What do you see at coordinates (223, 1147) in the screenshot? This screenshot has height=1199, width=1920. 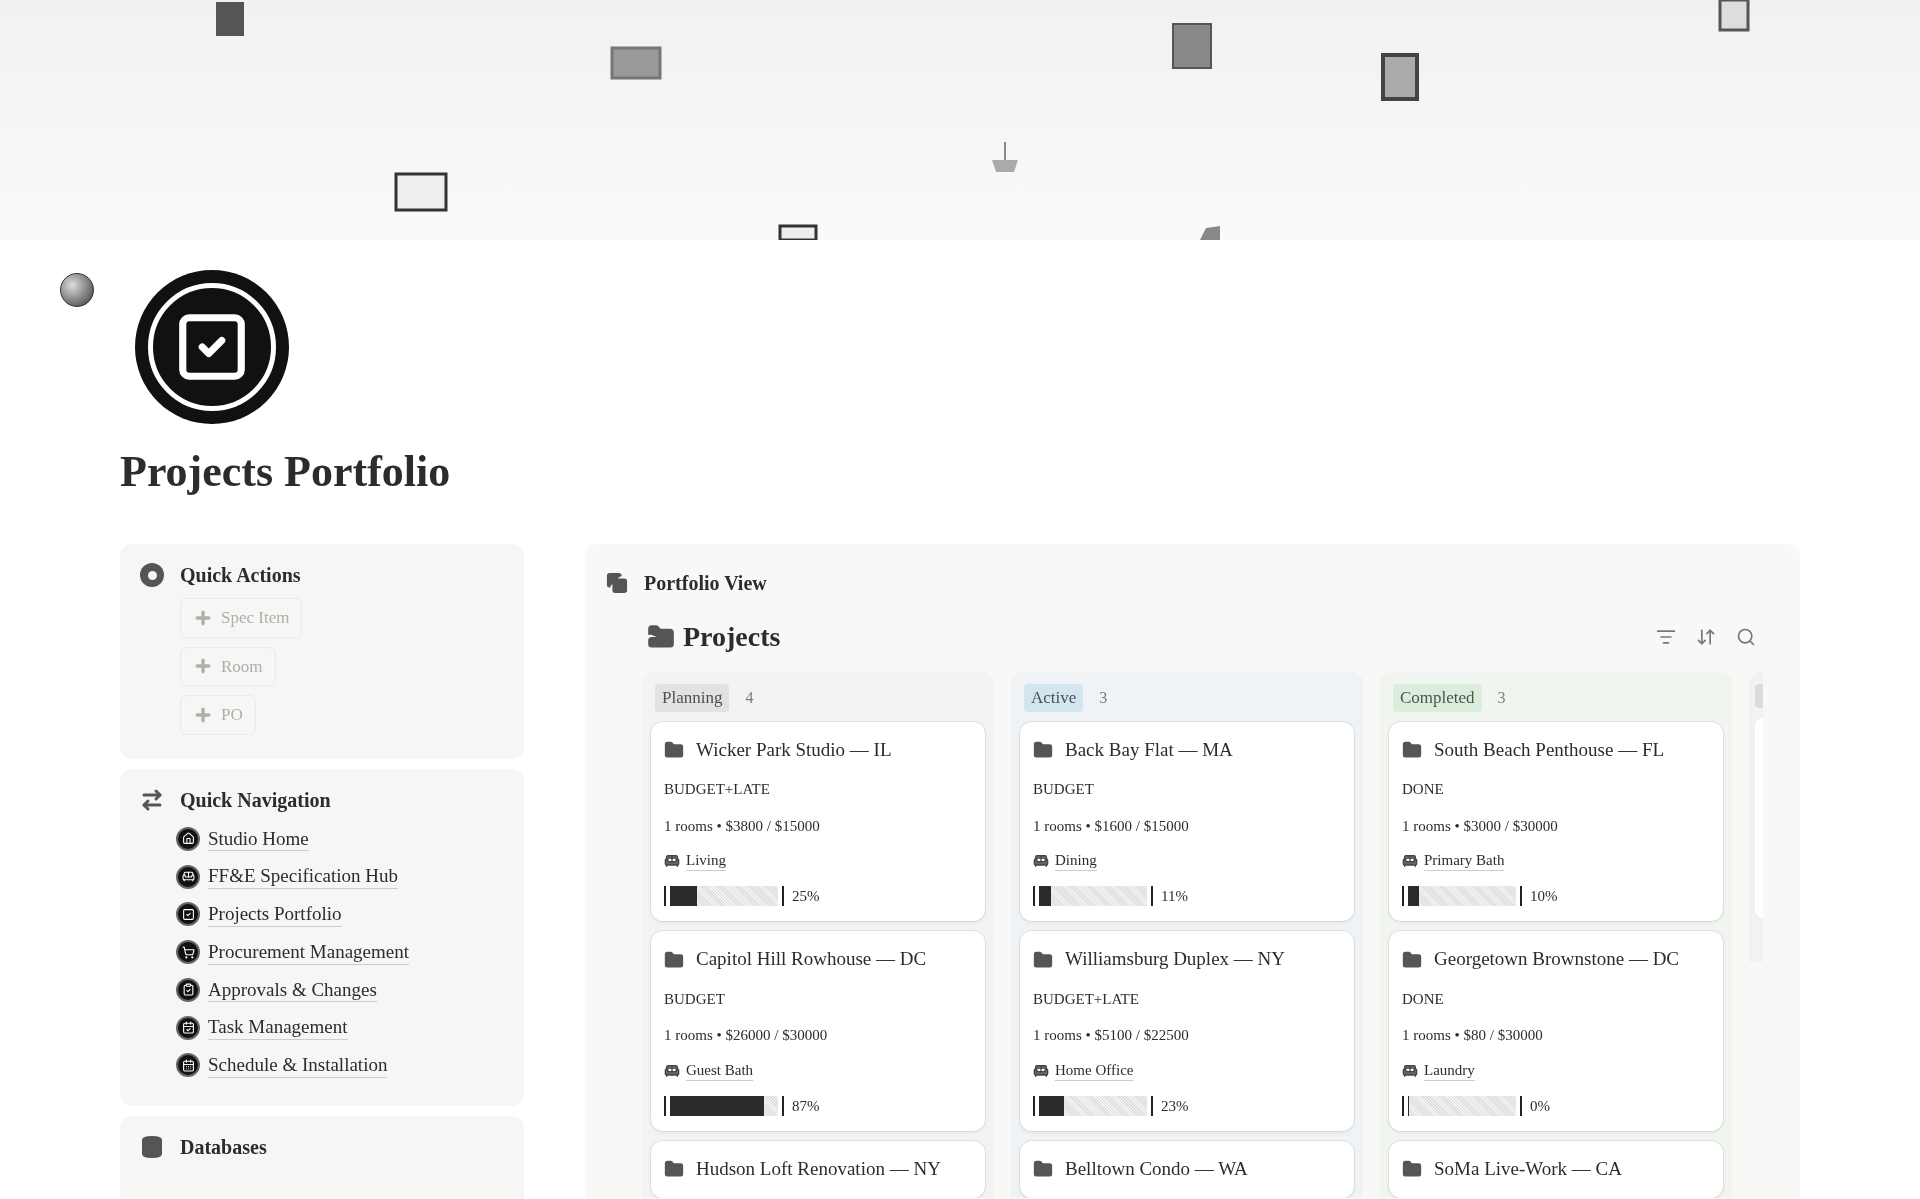 I see `section-title: Databases` at bounding box center [223, 1147].